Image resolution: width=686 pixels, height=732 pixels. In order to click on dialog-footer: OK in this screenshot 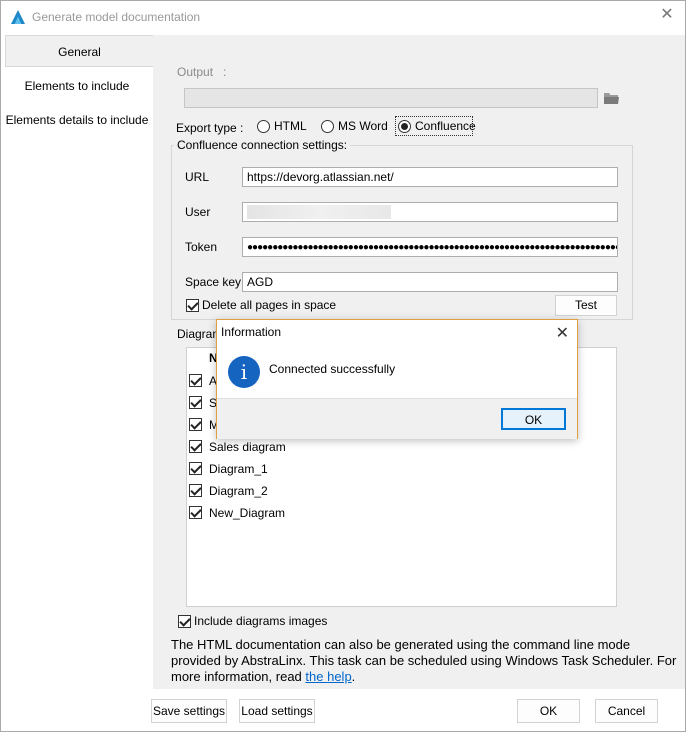, I will do `click(397, 418)`.